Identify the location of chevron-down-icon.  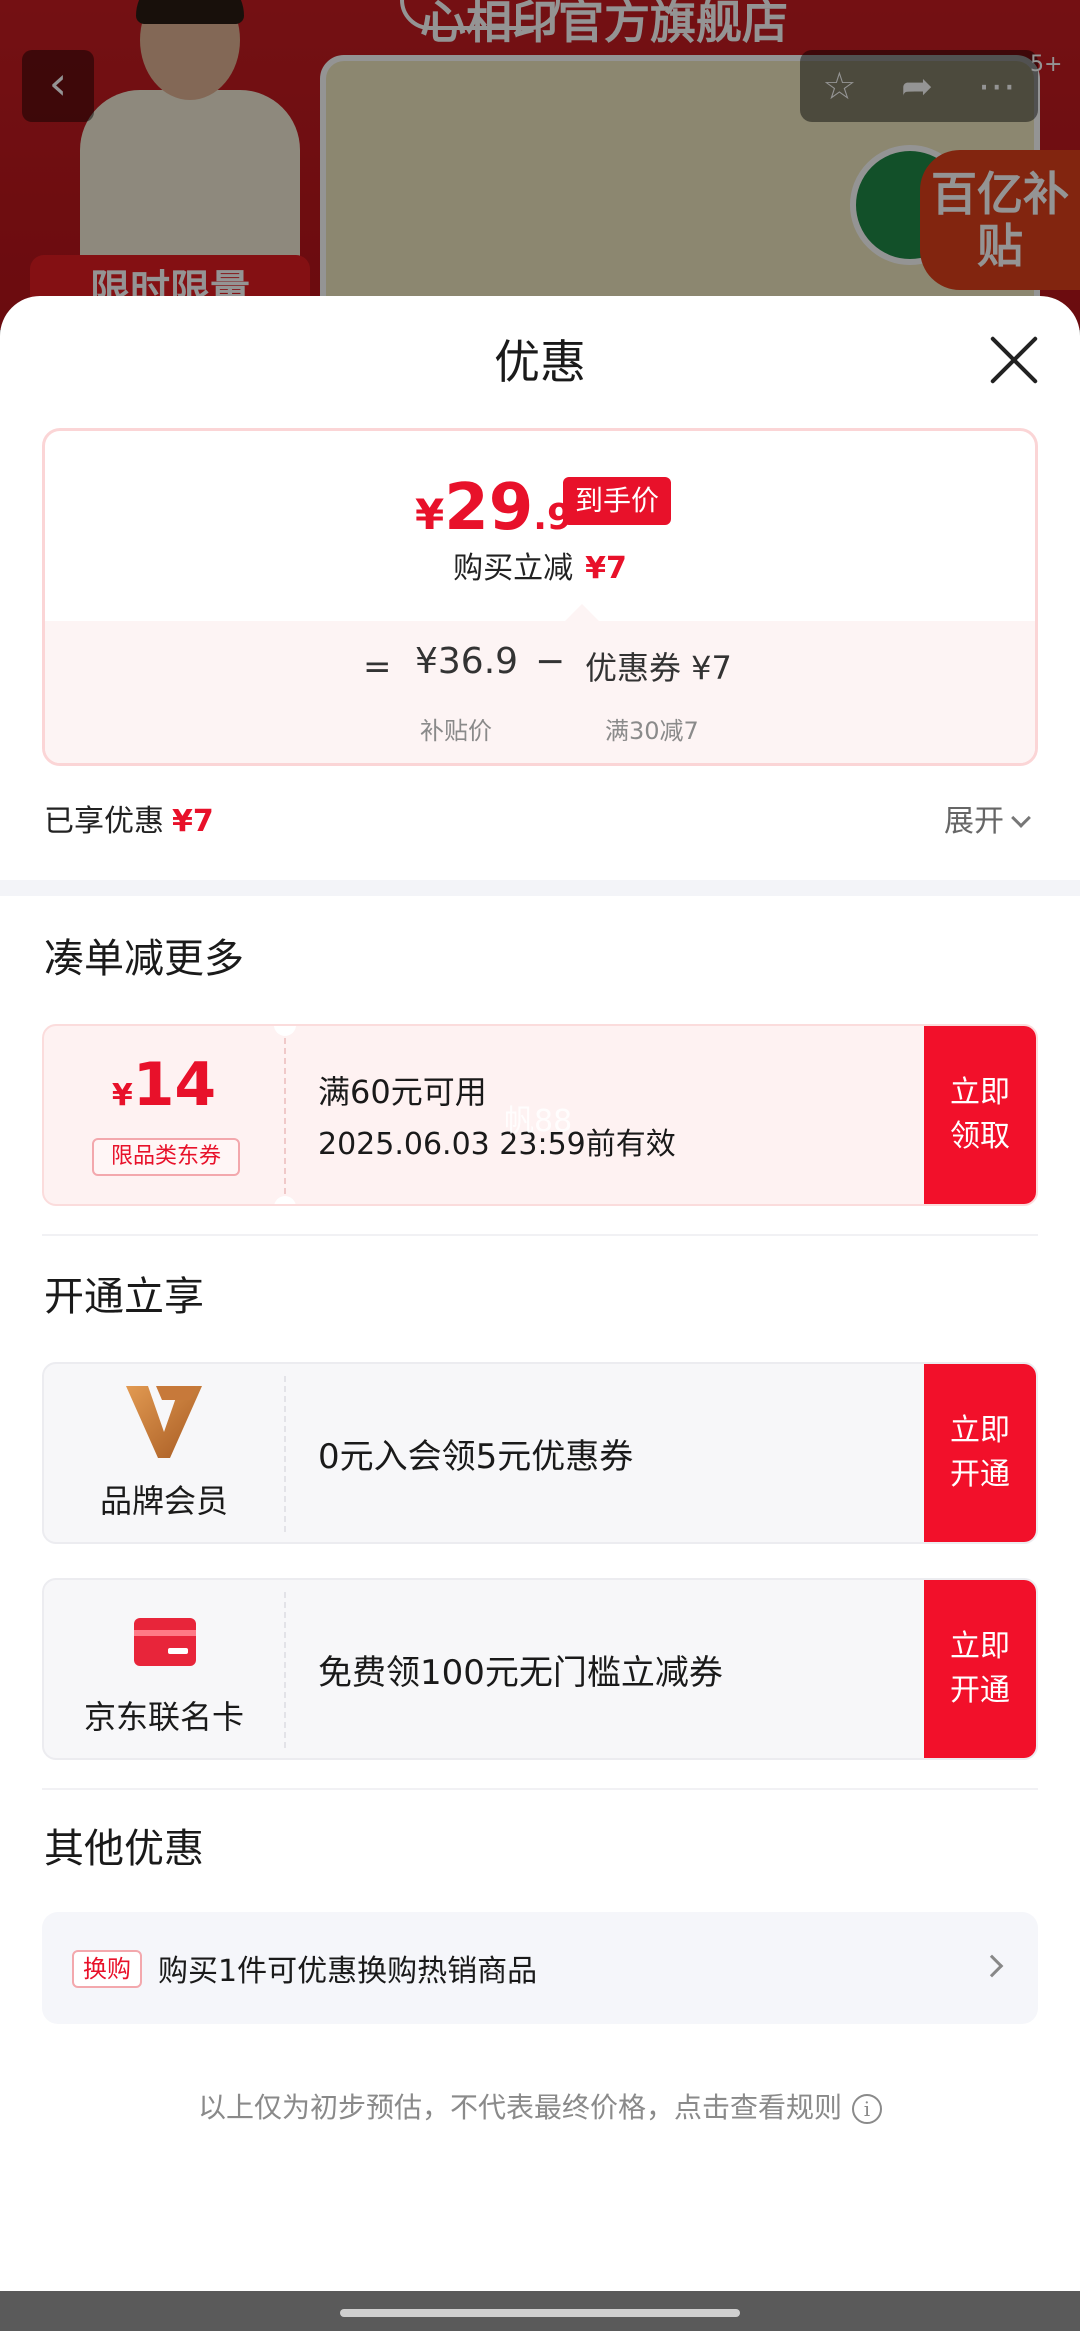
(1021, 818).